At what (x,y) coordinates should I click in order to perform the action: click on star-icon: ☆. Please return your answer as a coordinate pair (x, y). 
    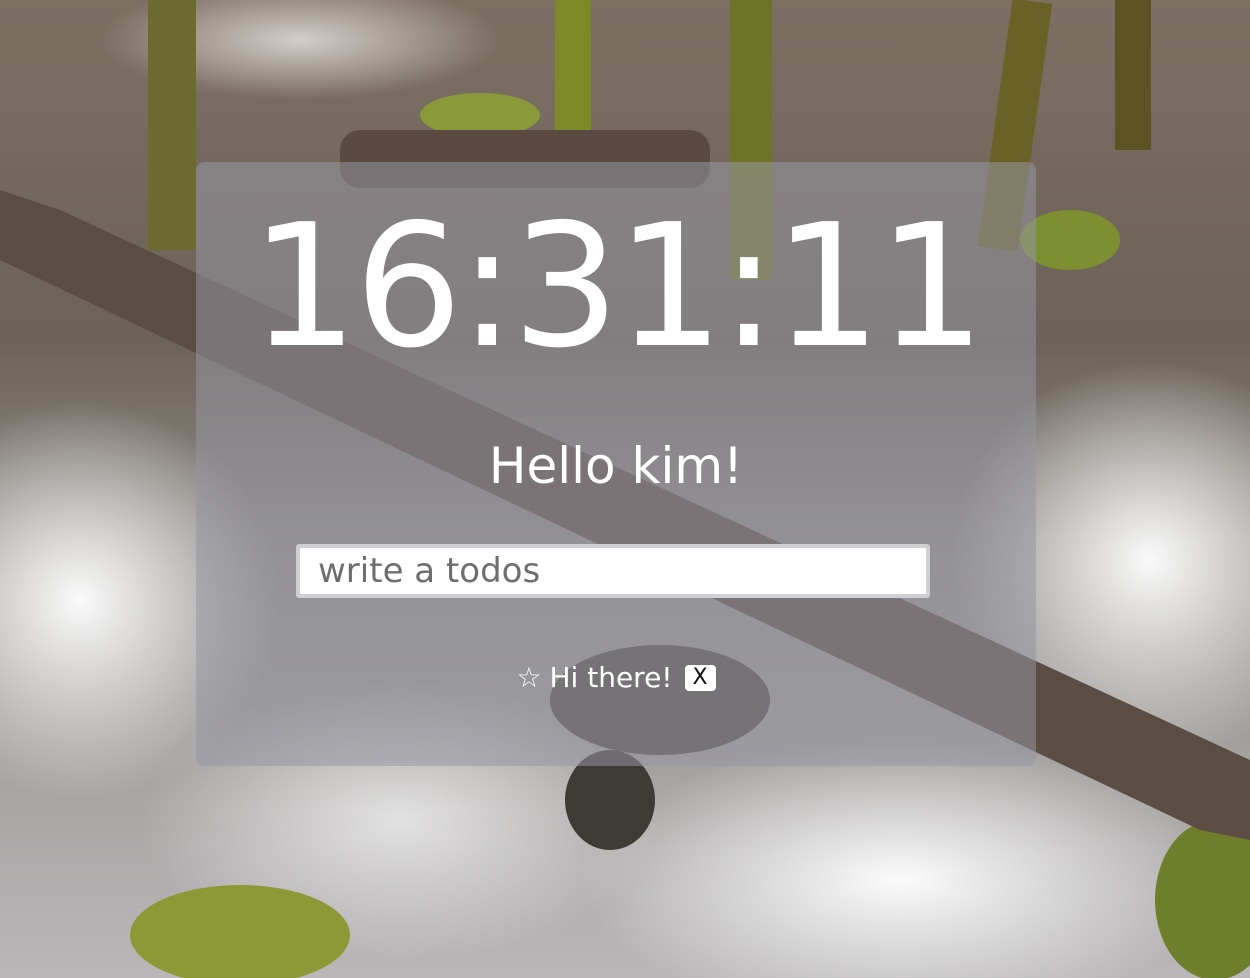
    Looking at the image, I should click on (529, 677).